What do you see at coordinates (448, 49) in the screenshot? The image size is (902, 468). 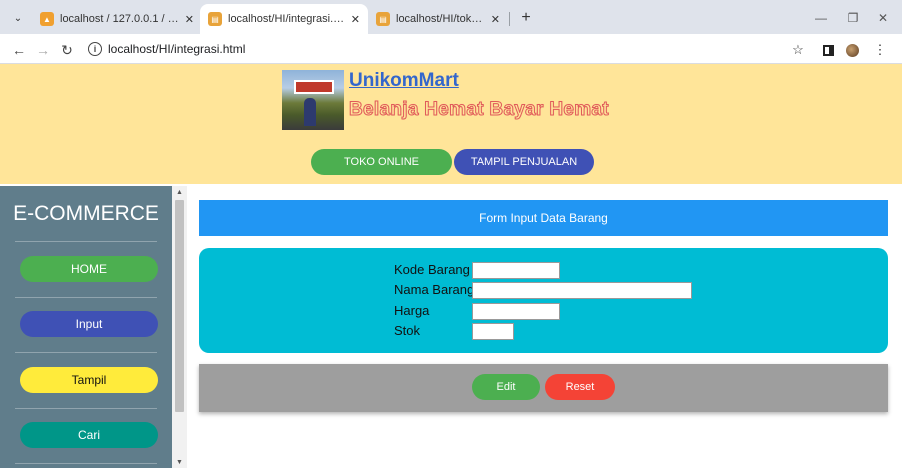 I see `url-field: i localhost/HI/integrasi.html` at bounding box center [448, 49].